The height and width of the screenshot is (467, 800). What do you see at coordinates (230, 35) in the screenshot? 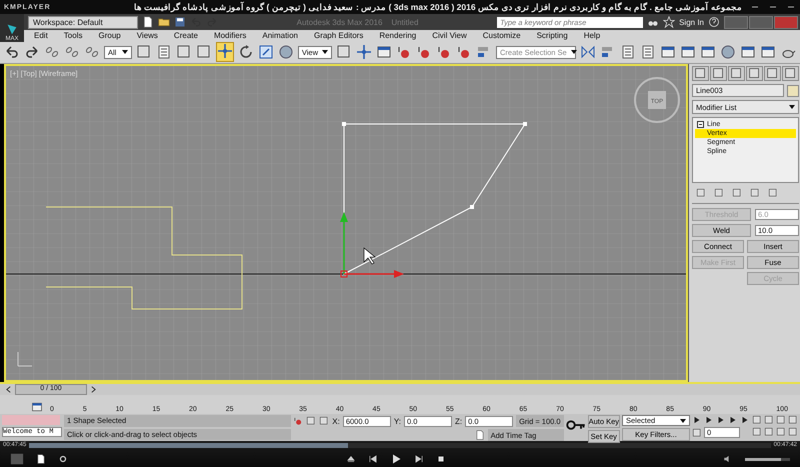
I see `menu-item: Modifiers` at bounding box center [230, 35].